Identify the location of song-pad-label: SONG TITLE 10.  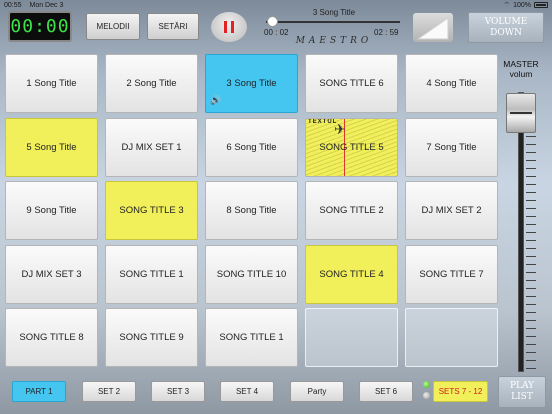
(251, 274).